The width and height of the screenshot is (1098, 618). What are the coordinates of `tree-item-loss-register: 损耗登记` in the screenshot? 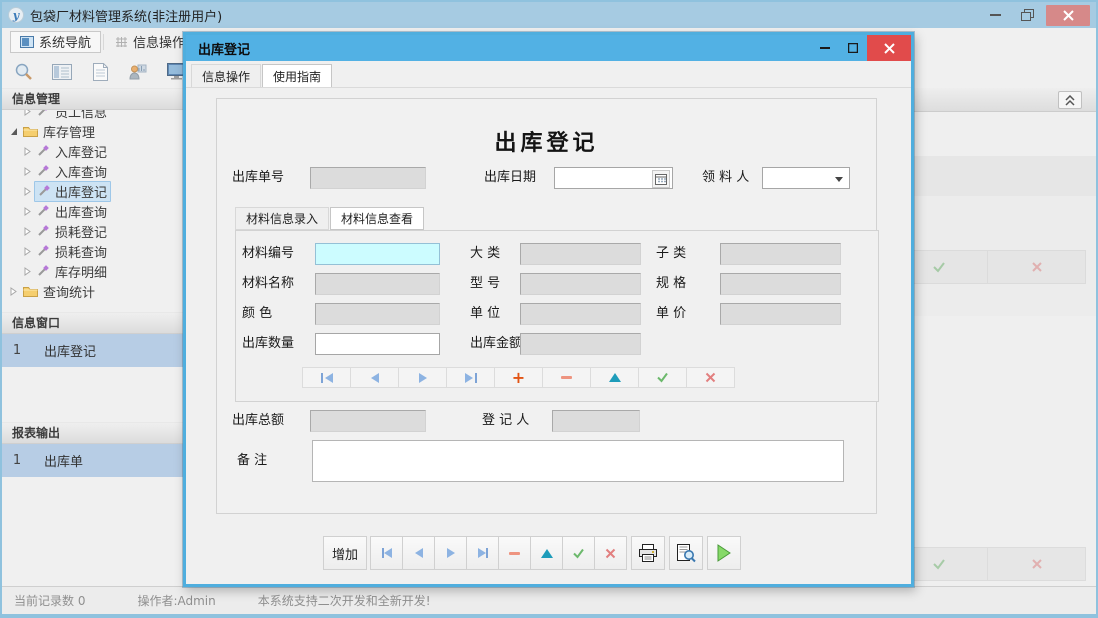 It's located at (93, 231).